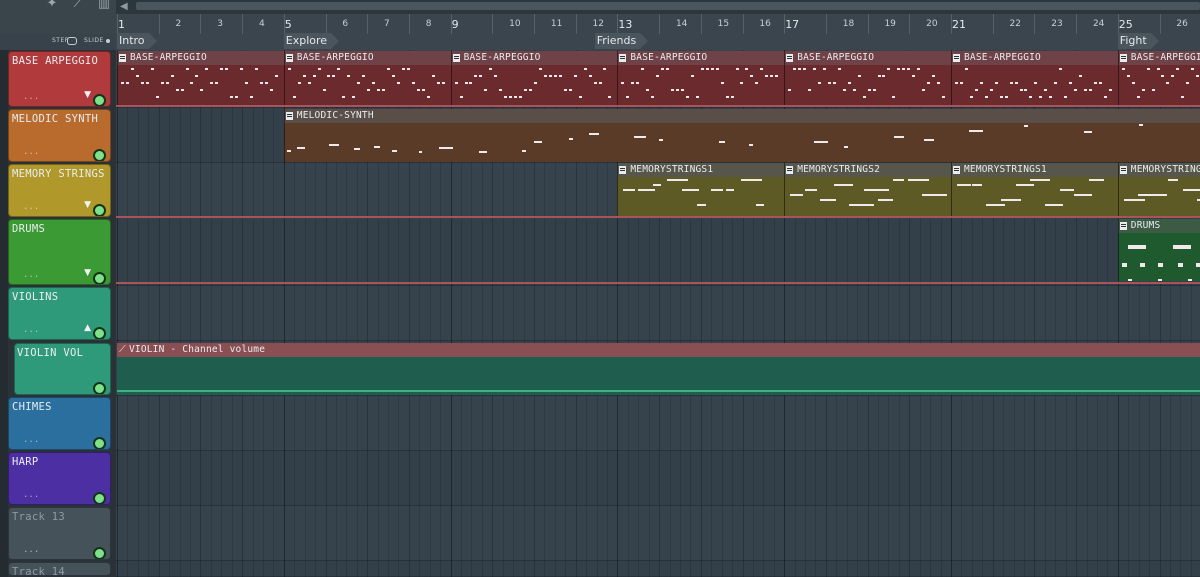 This screenshot has height=577, width=1200. I want to click on track-header: MEMORY STRINGS... ▼, so click(59, 190).